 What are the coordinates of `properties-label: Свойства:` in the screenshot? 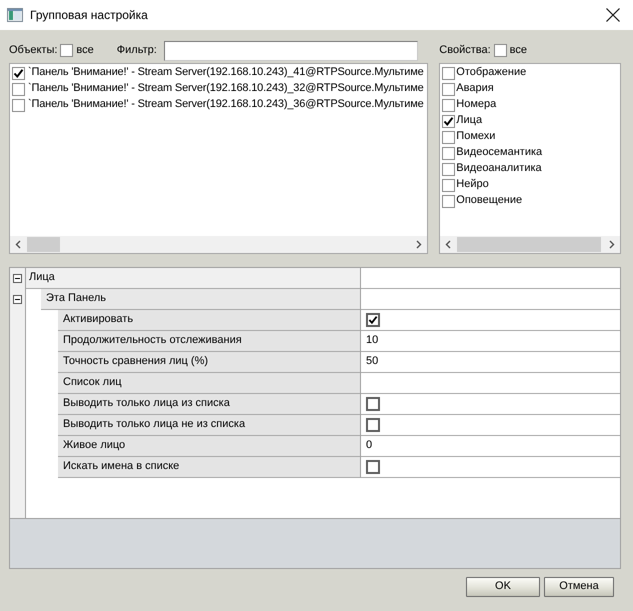 It's located at (465, 51).